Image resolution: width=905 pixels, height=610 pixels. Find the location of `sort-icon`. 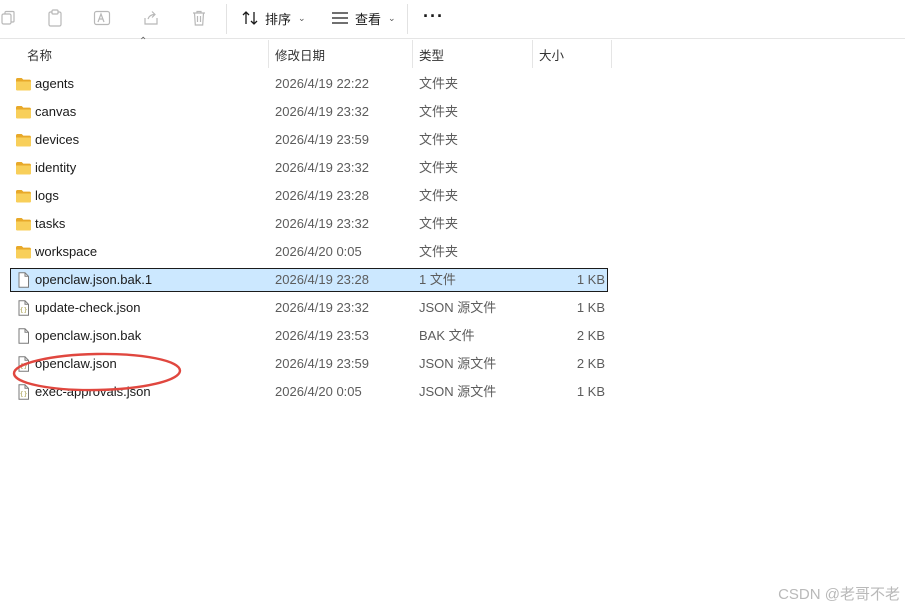

sort-icon is located at coordinates (250, 18).